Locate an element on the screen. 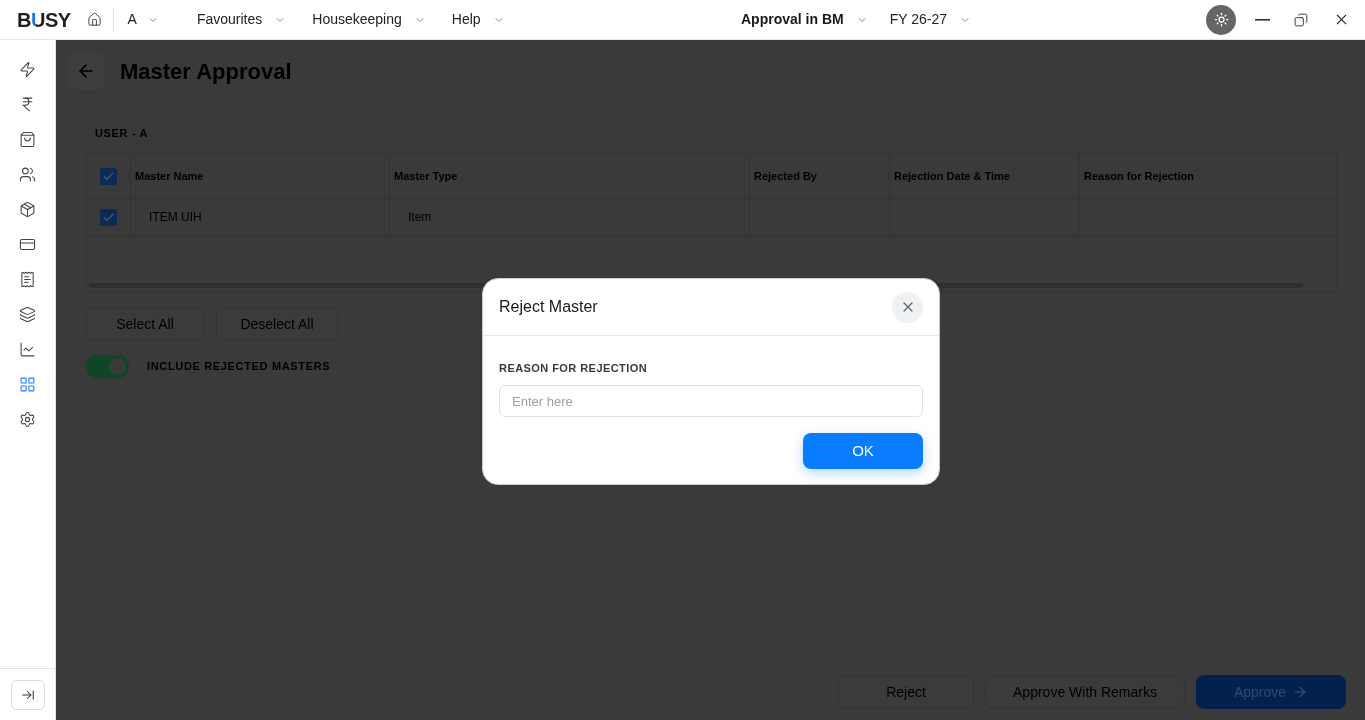 Image resolution: width=1365 pixels, height=720 pixels. line-chart-icon is located at coordinates (27, 349).